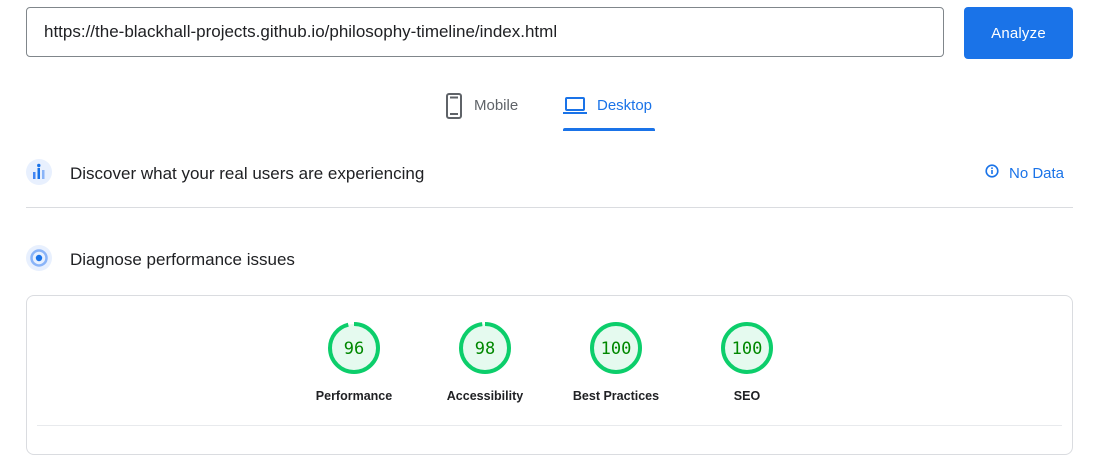  What do you see at coordinates (609, 129) in the screenshot?
I see `active-tab-indicator` at bounding box center [609, 129].